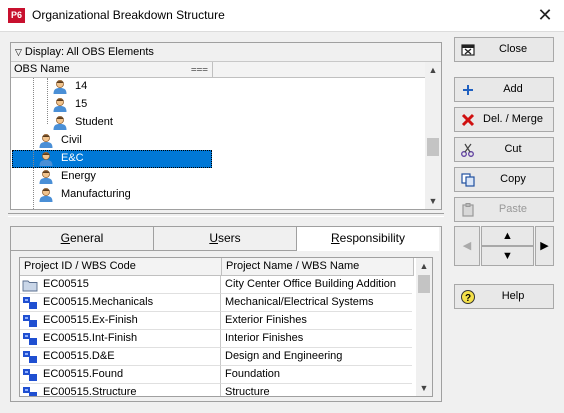 This screenshot has width=564, height=413. Describe the element at coordinates (218, 141) in the screenshot. I see `obs-tree-item: Civil` at that location.